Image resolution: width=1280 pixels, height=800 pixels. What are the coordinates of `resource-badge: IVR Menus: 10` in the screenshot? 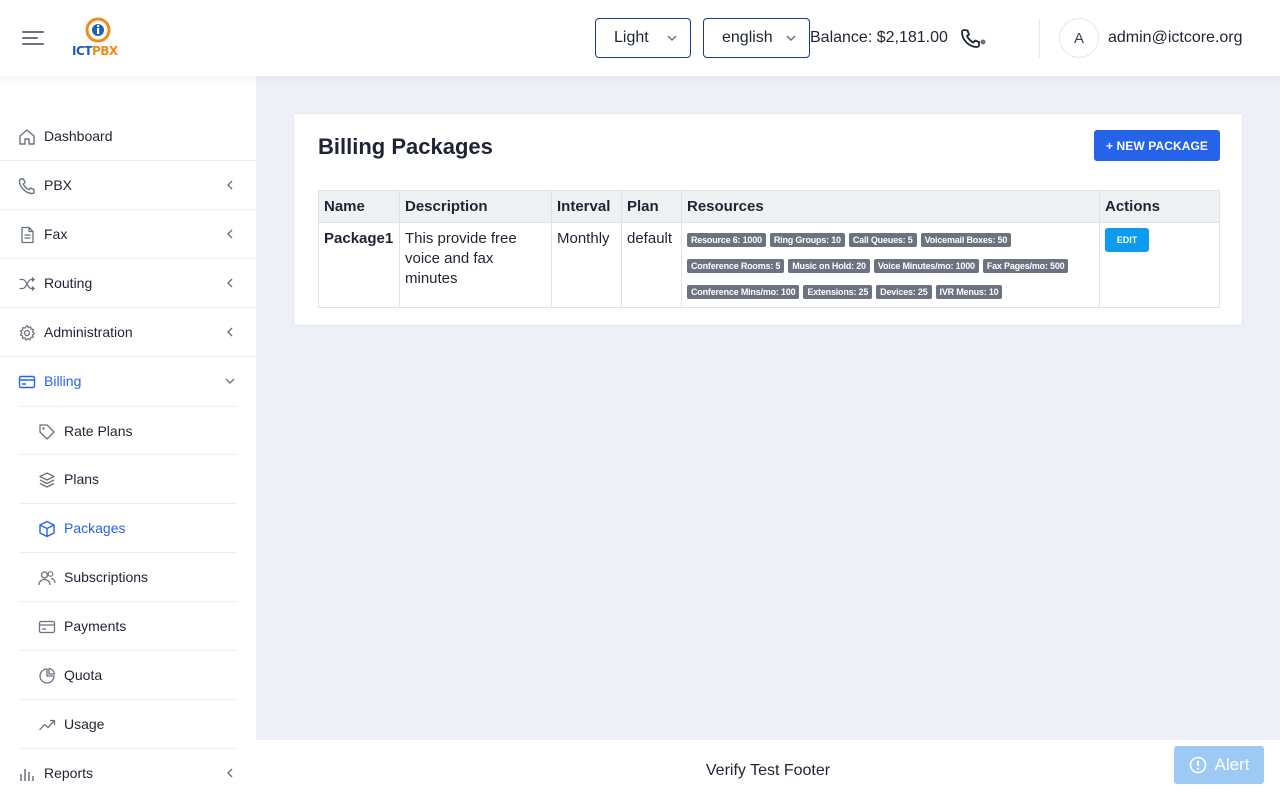 It's located at (969, 292).